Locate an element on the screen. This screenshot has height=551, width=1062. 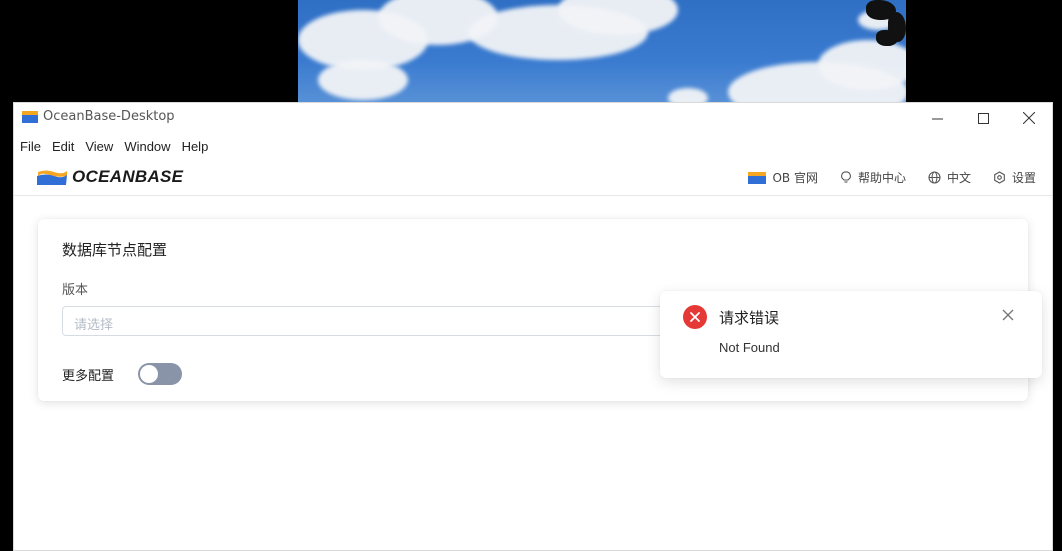
version-label: 版本 is located at coordinates (75, 290).